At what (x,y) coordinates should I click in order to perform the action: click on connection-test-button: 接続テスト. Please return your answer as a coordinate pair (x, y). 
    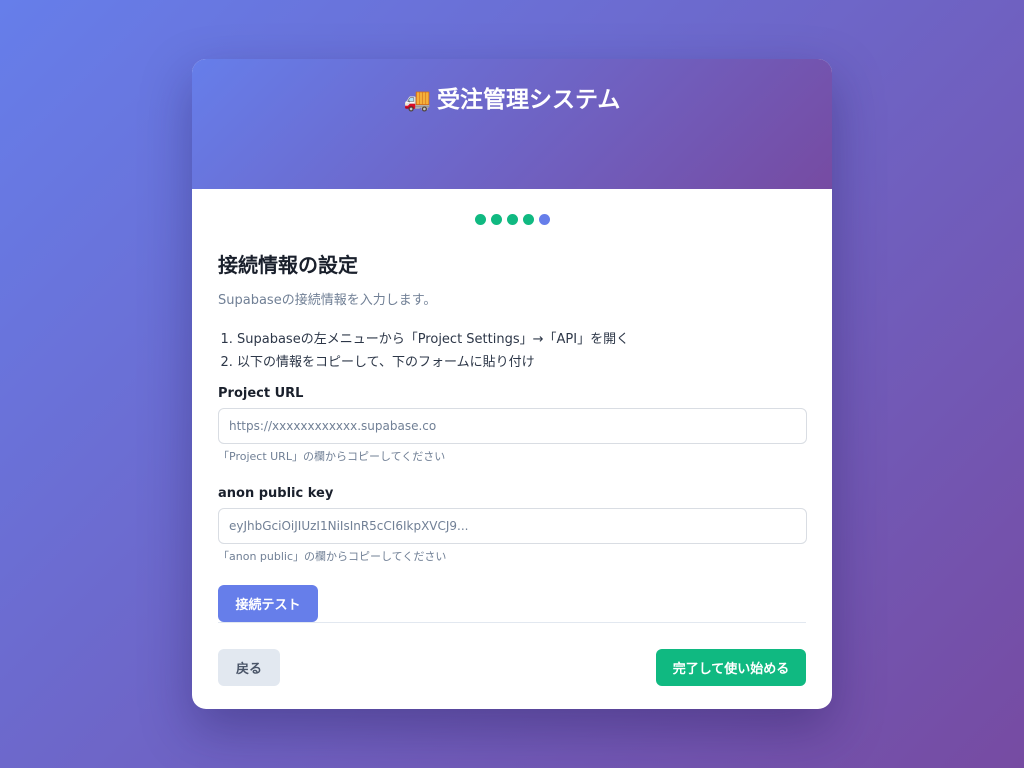
    Looking at the image, I should click on (268, 603).